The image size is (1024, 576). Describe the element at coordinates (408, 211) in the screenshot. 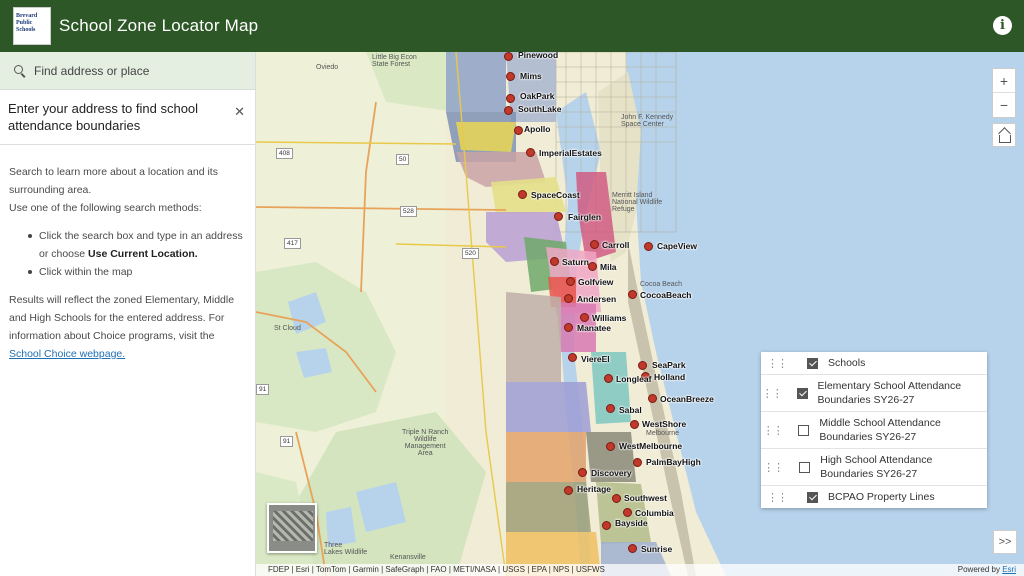

I see `road-shield: 528` at that location.